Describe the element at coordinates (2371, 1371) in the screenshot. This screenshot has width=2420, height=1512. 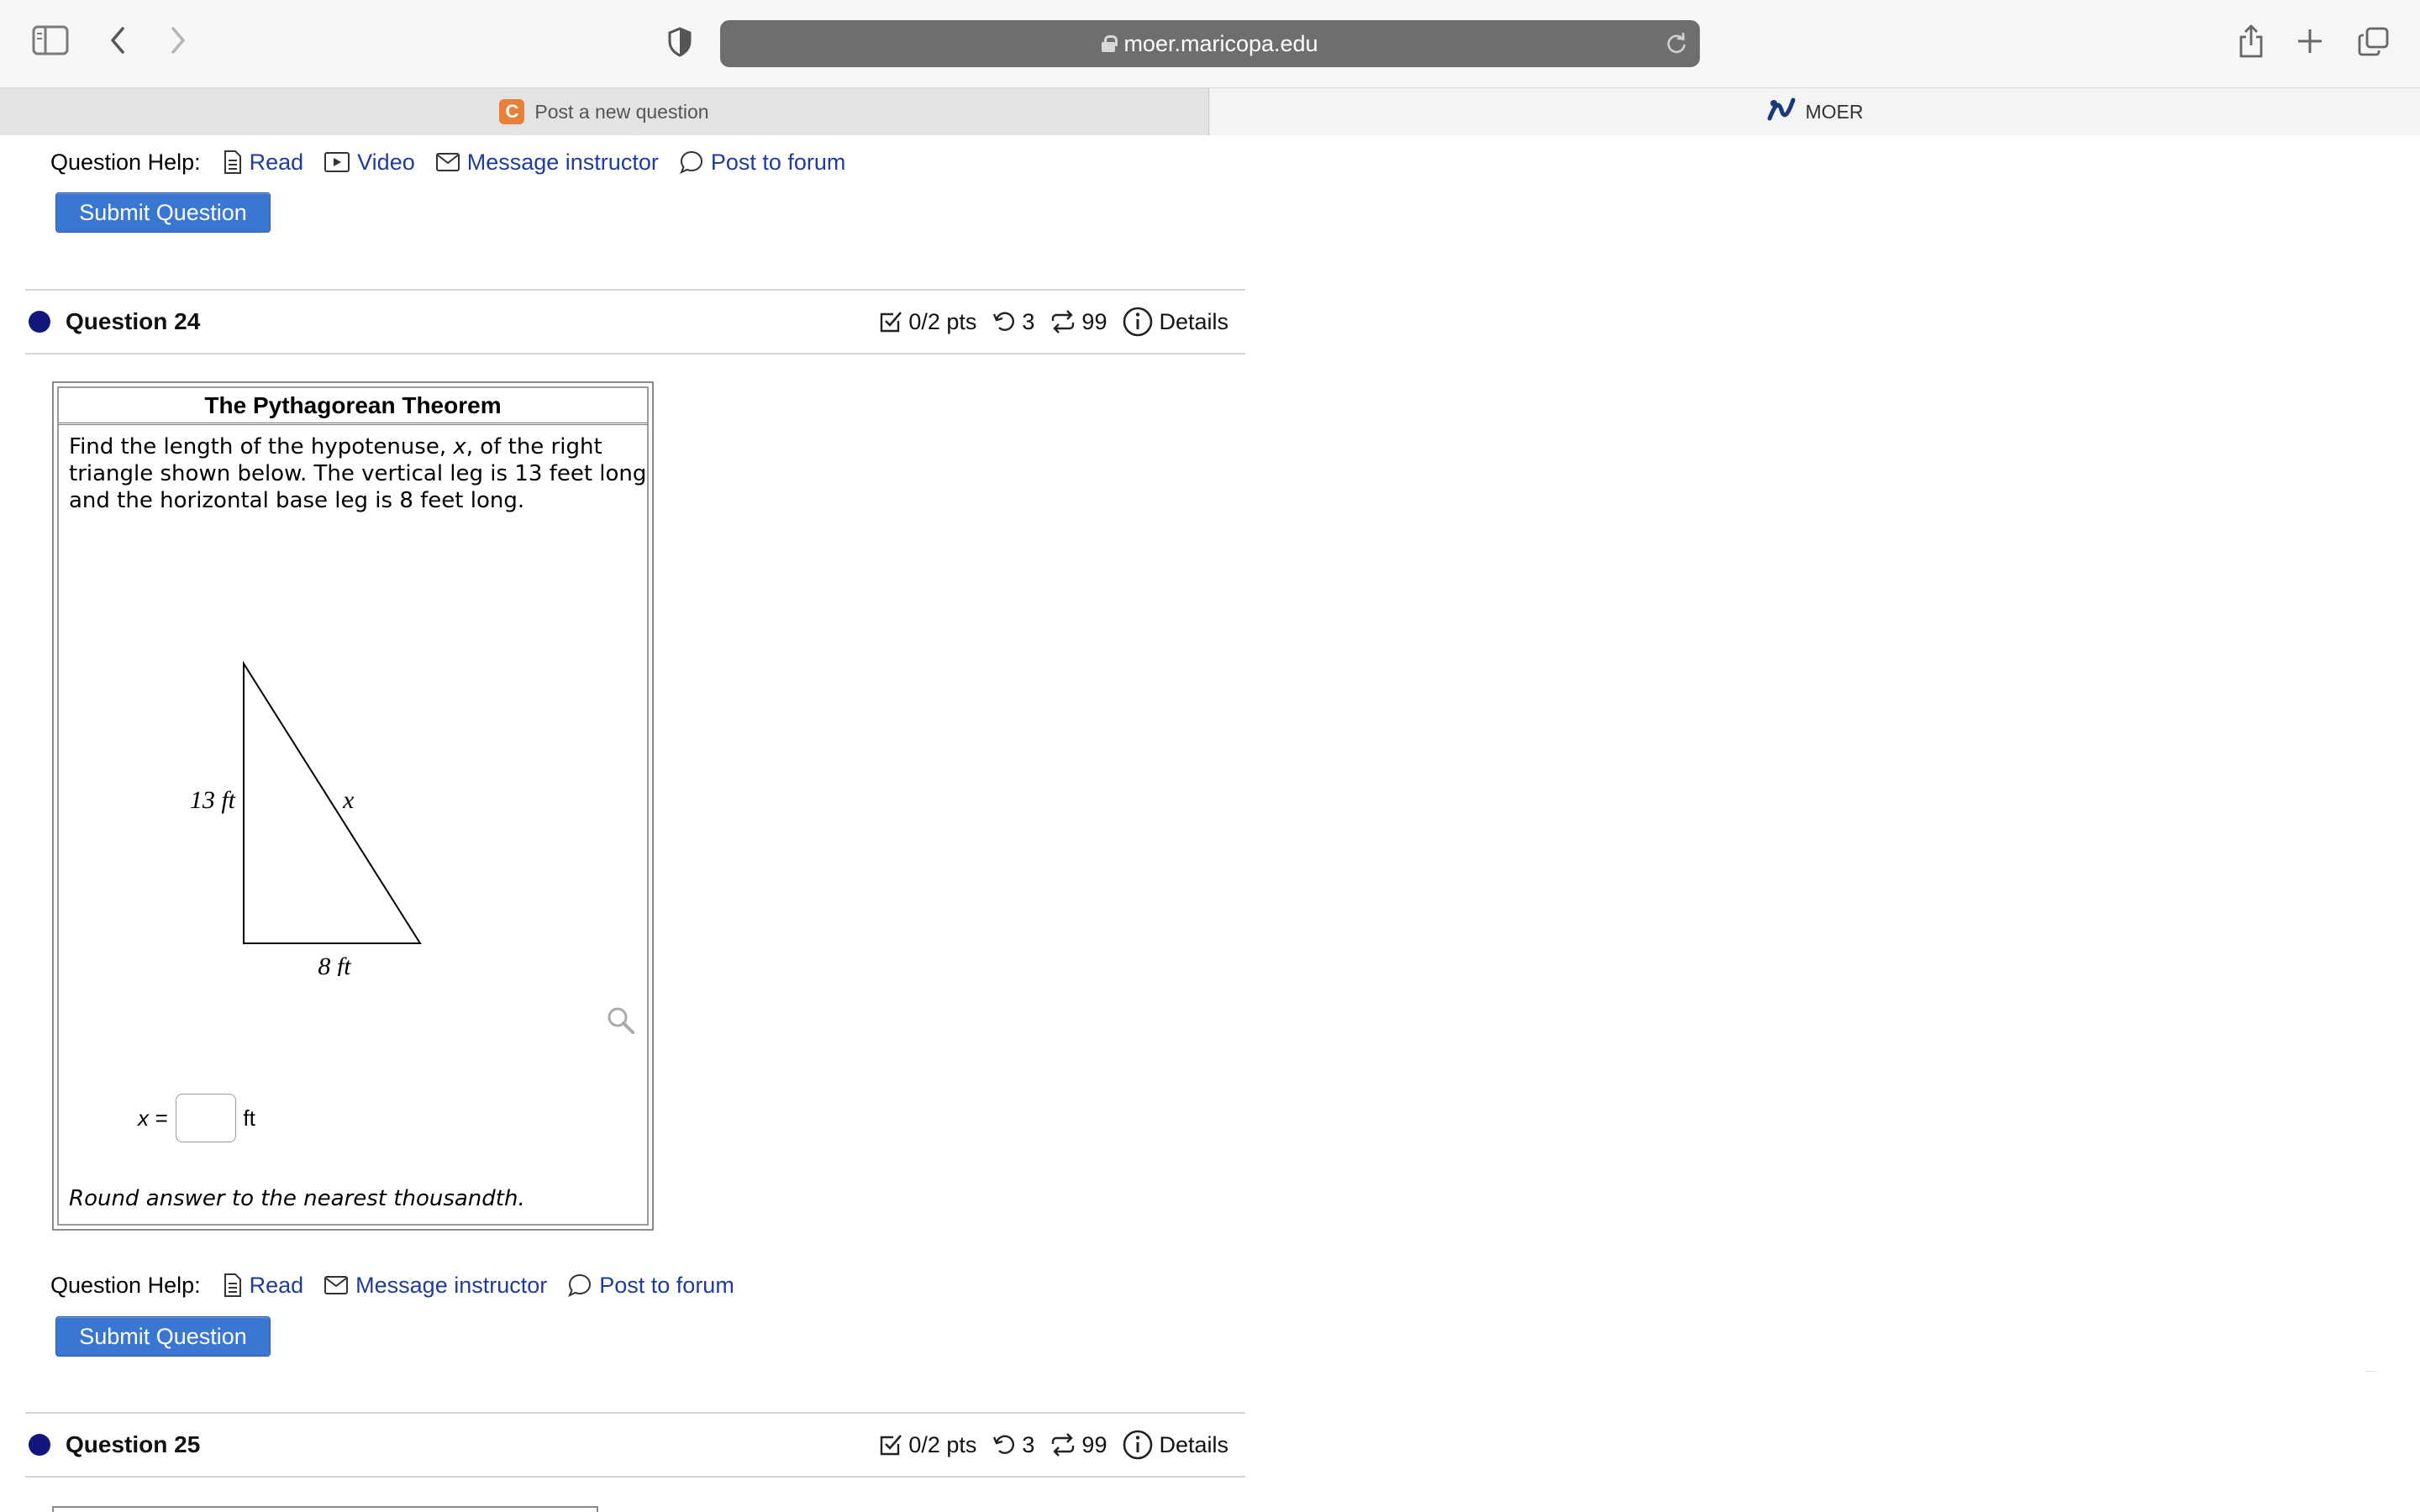
I see `divider-mark` at that location.